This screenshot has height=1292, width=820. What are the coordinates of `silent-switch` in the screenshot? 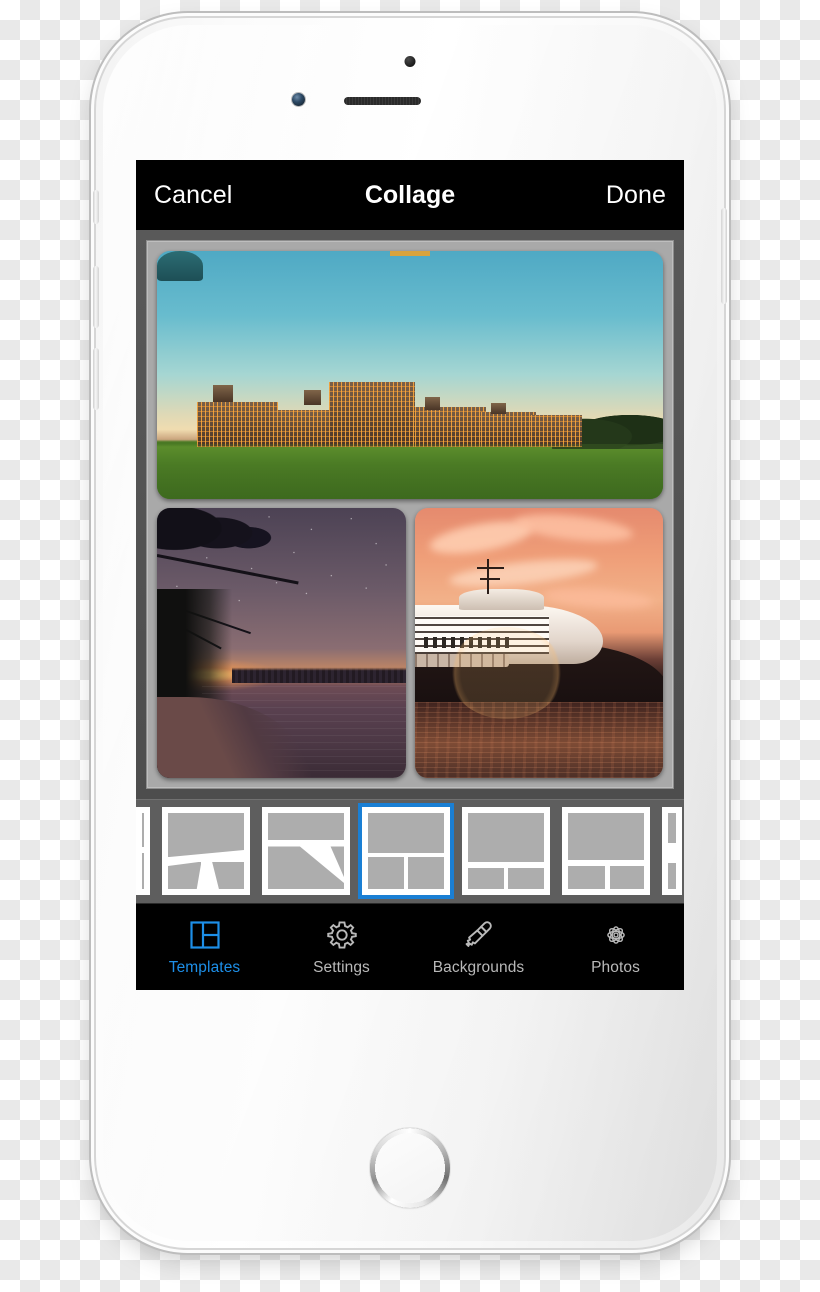 It's located at (96, 207).